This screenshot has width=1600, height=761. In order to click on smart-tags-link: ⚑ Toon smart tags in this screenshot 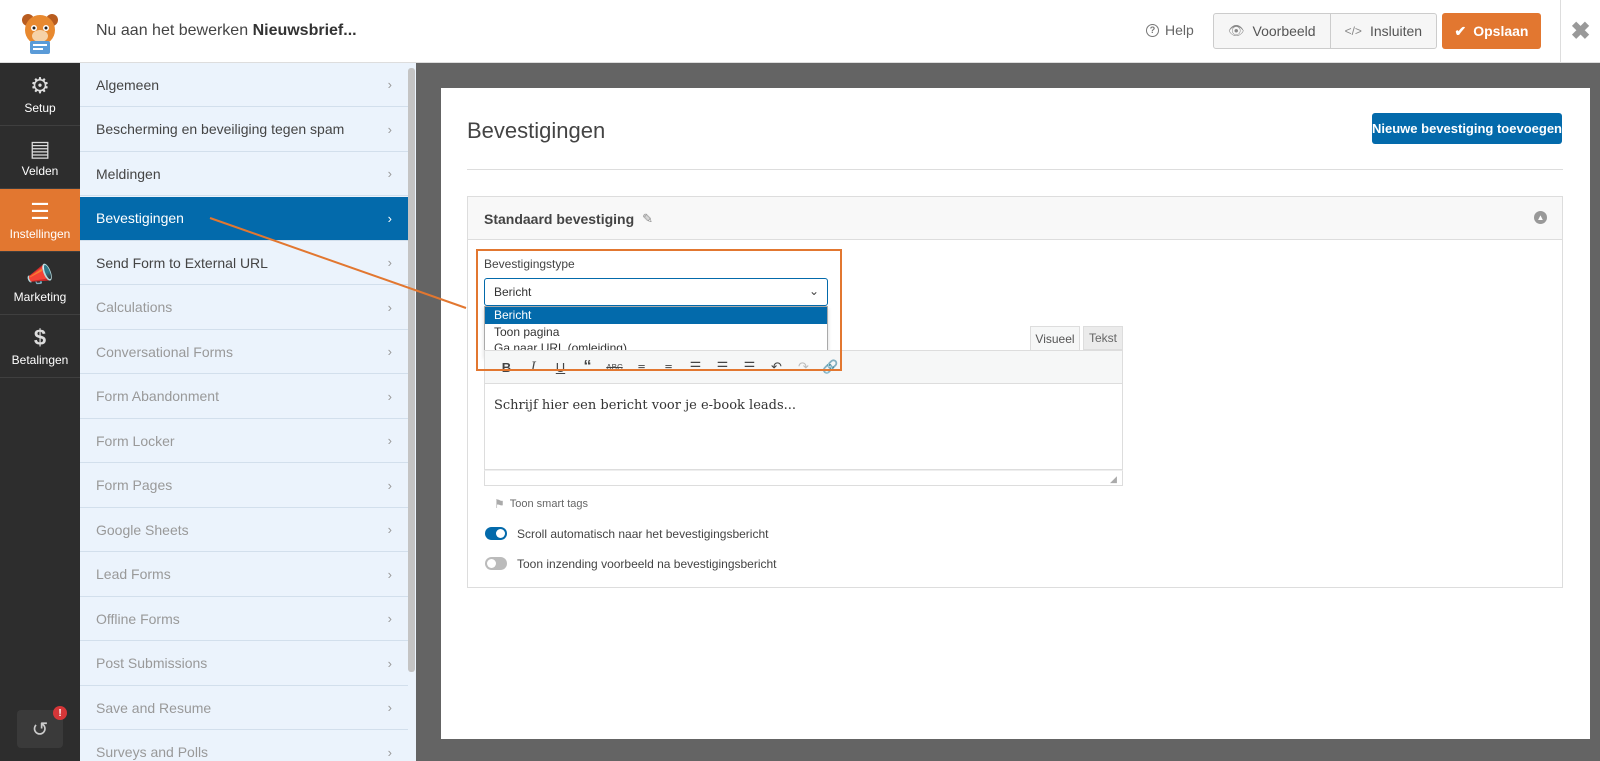, I will do `click(541, 504)`.